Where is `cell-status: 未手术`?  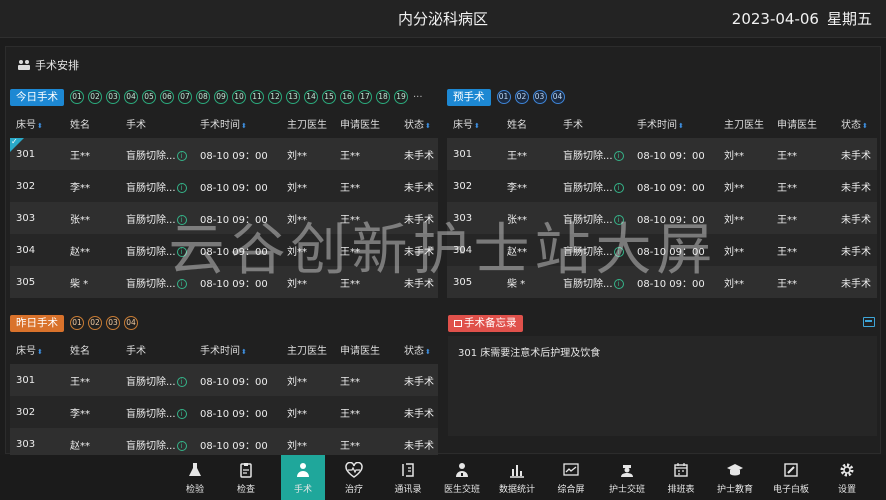
cell-status: 未手术 is located at coordinates (419, 414).